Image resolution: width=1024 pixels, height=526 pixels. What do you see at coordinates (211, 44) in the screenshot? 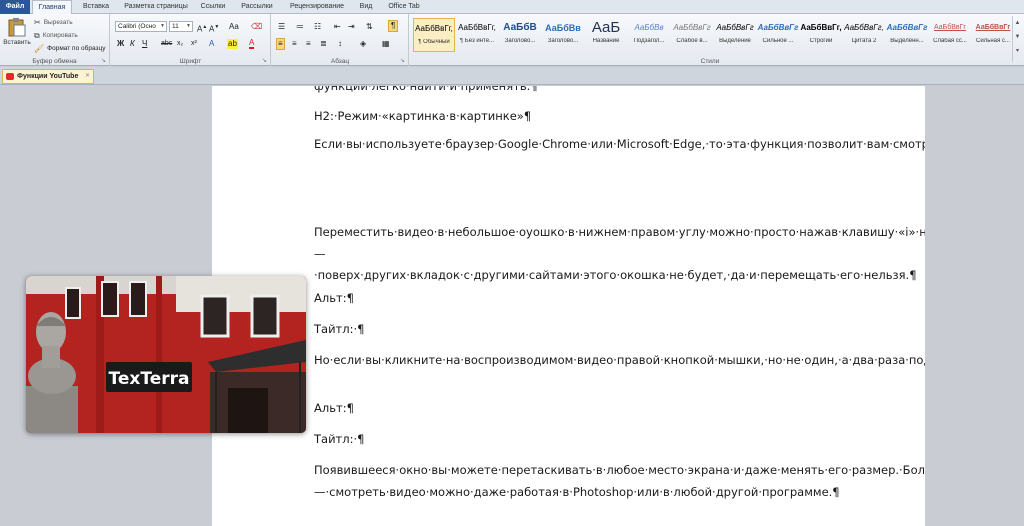
I see `text-effects-icon: A` at bounding box center [211, 44].